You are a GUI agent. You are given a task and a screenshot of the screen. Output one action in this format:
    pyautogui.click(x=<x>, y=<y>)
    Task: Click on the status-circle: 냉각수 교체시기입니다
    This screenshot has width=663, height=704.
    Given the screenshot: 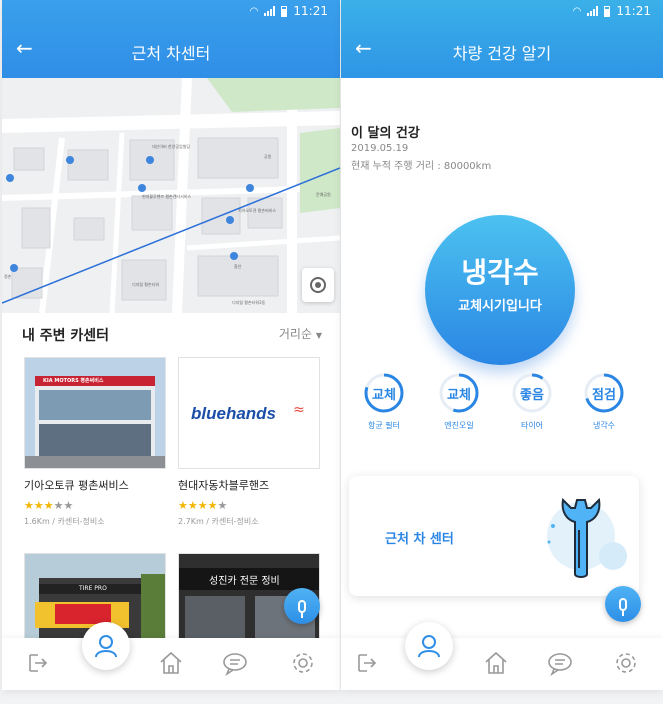 What is the action you would take?
    pyautogui.click(x=500, y=290)
    